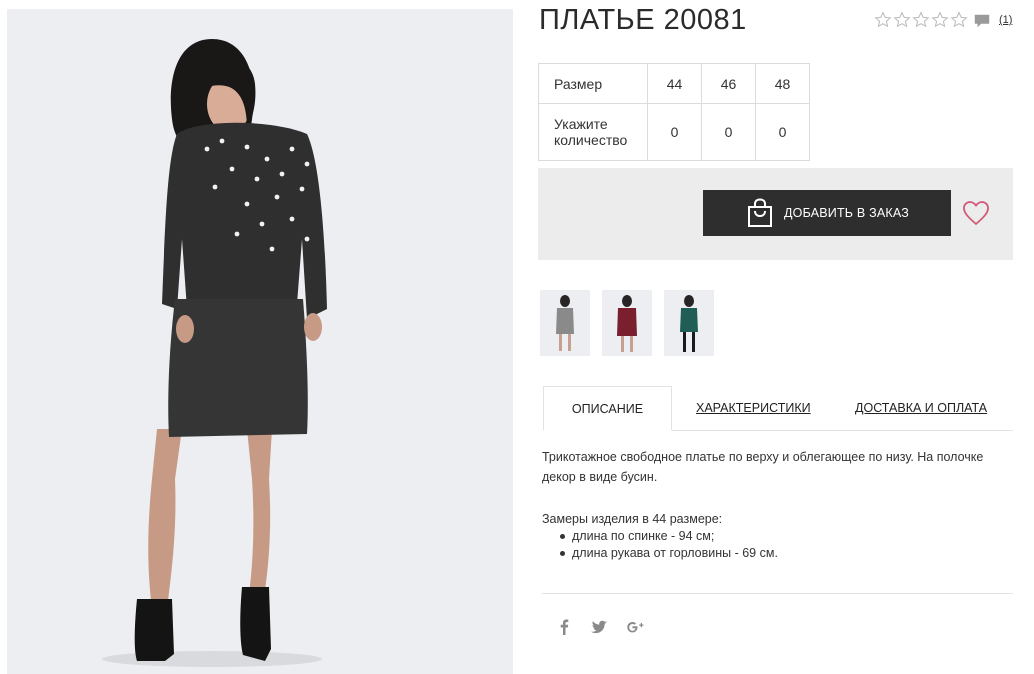  What do you see at coordinates (593, 83) in the screenshot?
I see `size-label: Размер` at bounding box center [593, 83].